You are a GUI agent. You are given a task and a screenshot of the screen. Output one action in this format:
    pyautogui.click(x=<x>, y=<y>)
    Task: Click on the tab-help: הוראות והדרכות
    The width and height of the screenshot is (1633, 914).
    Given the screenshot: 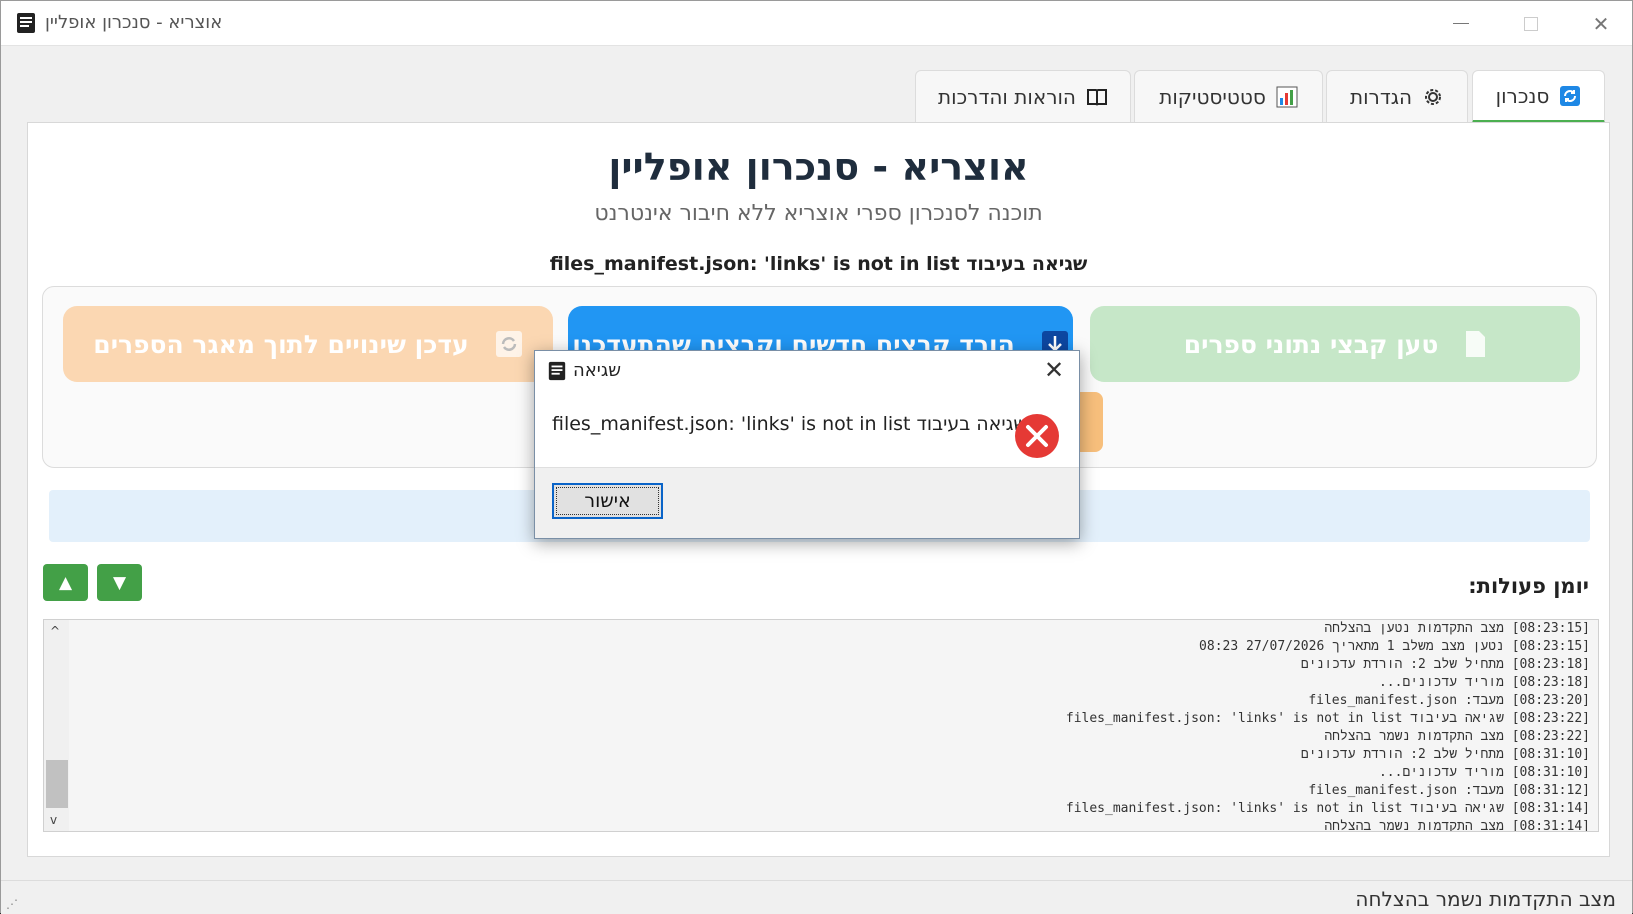 What is the action you would take?
    pyautogui.click(x=1023, y=96)
    